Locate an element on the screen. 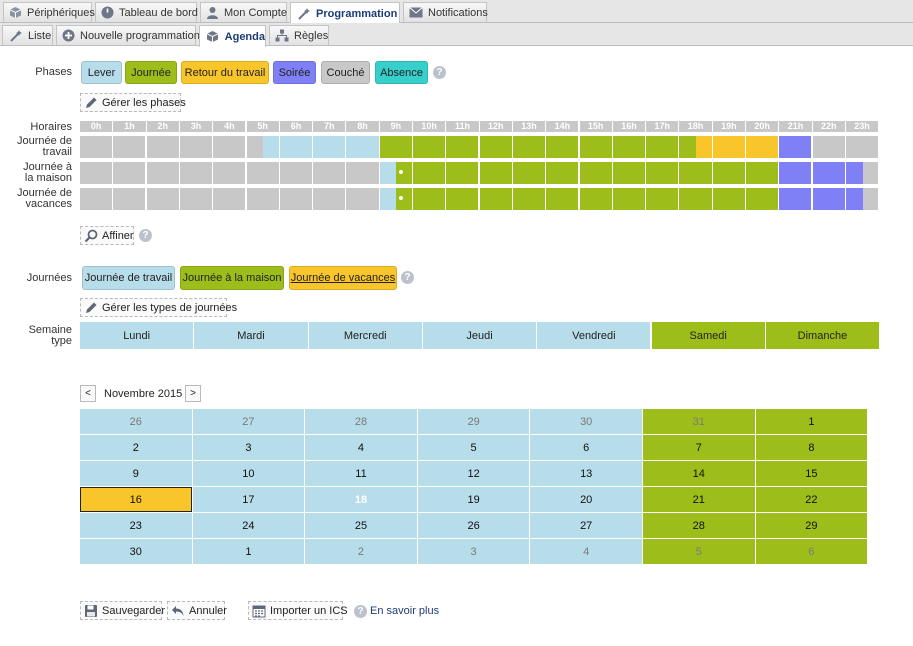 The height and width of the screenshot is (646, 913). save-button: Sauvegarder is located at coordinates (122, 610).